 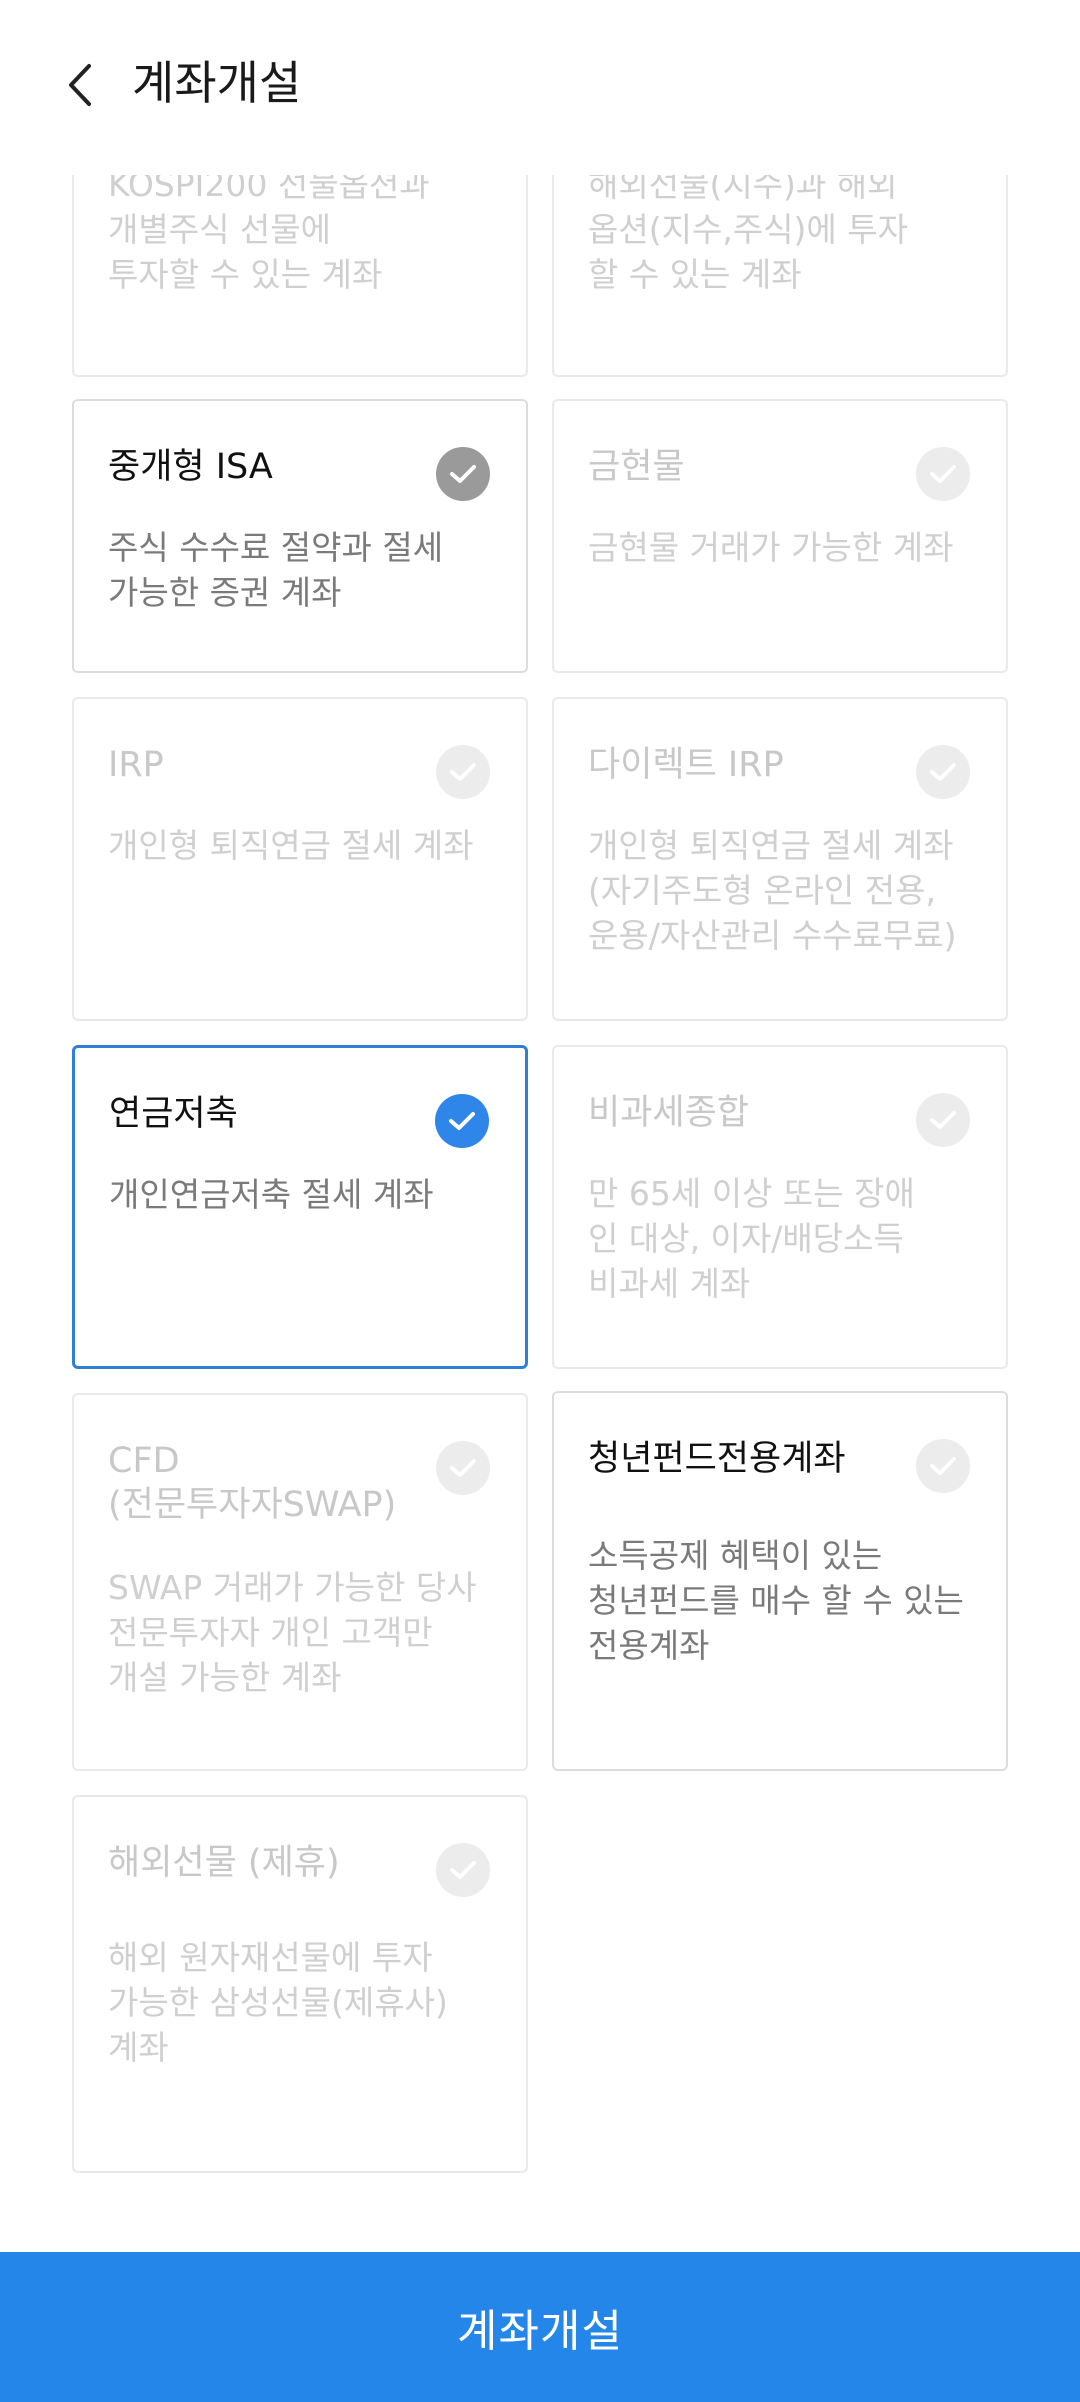 What do you see at coordinates (224, 1863) in the screenshot?
I see `card-title: 해외선물 (제휴)` at bounding box center [224, 1863].